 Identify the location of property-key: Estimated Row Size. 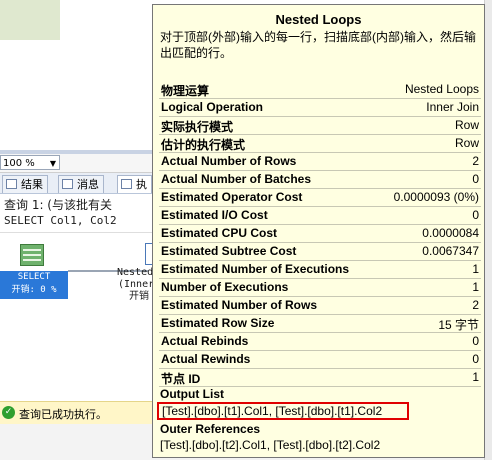
(218, 323).